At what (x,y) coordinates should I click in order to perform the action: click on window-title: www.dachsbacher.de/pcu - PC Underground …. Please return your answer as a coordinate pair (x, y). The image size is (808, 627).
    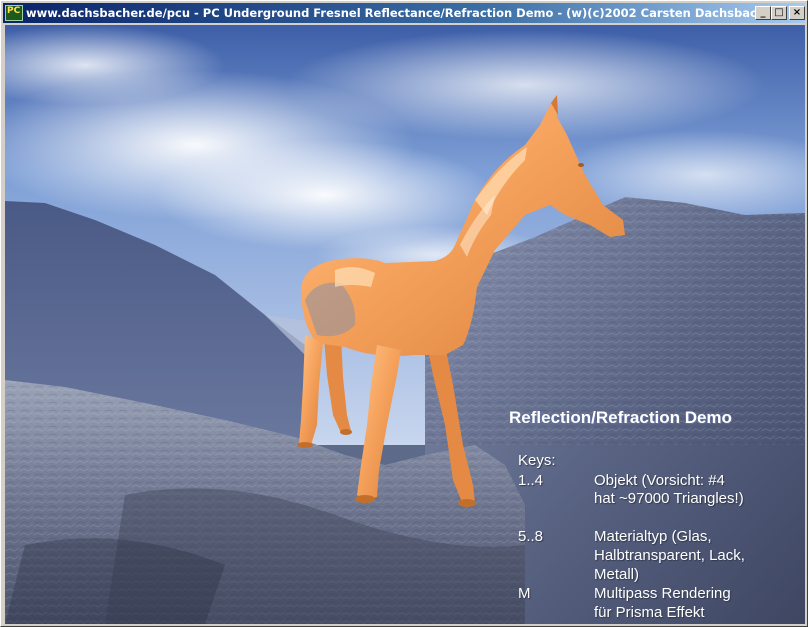
    Looking at the image, I should click on (402, 13).